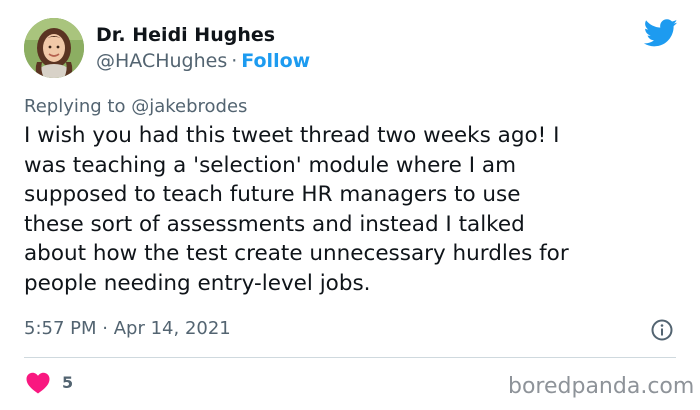  I want to click on tweet-timestamp: 5:57 PM · Apr 14, 2021, so click(127, 328).